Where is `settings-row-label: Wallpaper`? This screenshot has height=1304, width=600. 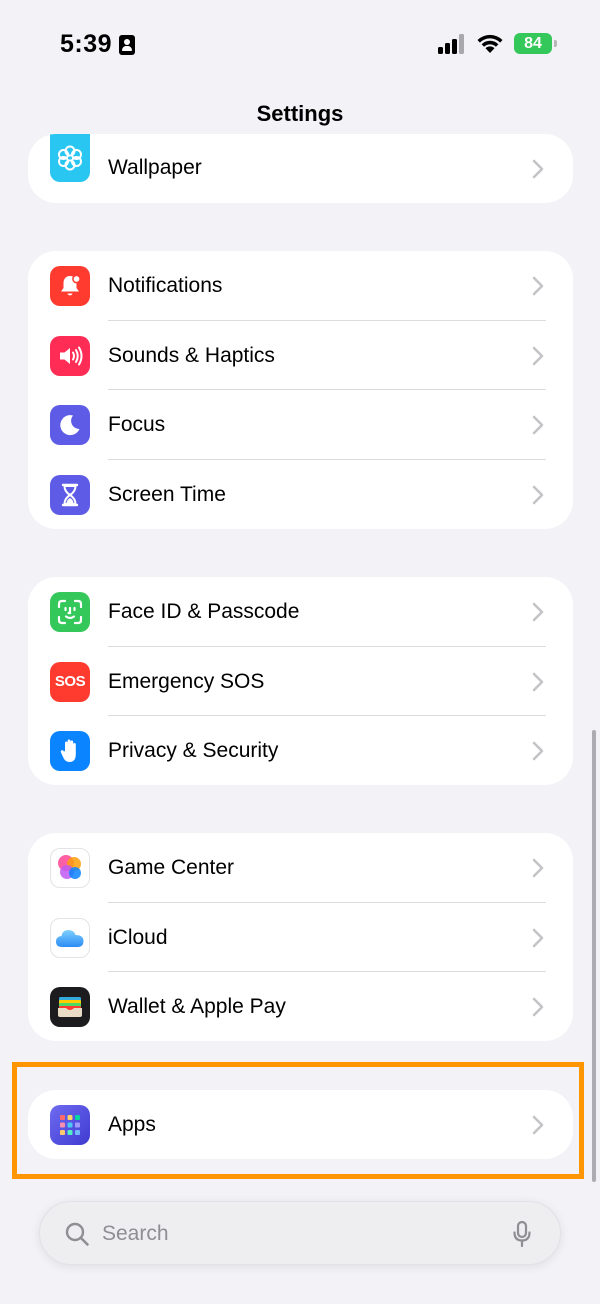 settings-row-label: Wallpaper is located at coordinates (155, 167).